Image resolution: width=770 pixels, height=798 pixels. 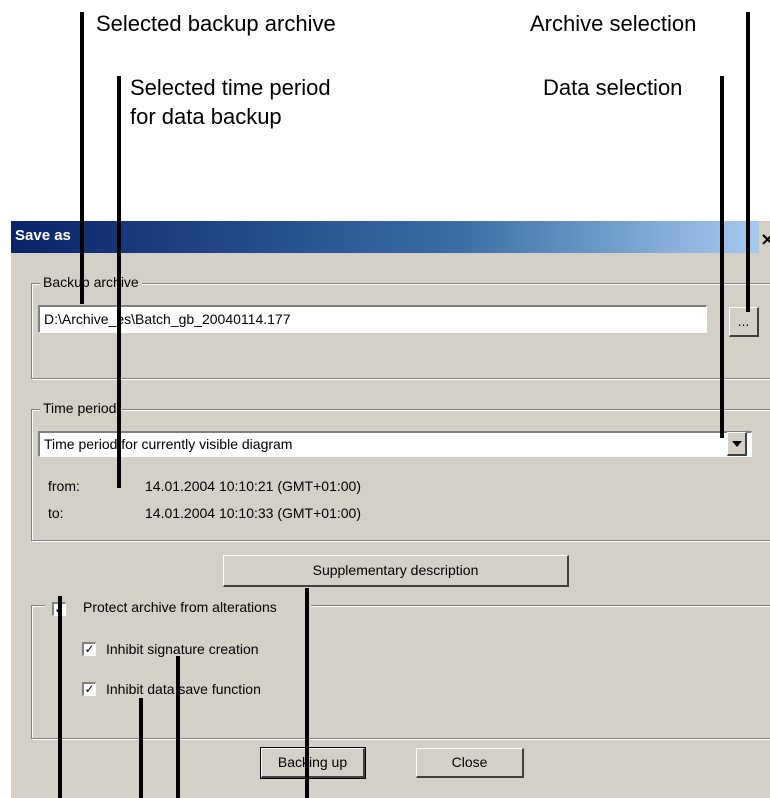 I want to click on backup-archive-path-field: D:\Archive_es\Batch_gb_20040114.177, so click(x=372, y=319).